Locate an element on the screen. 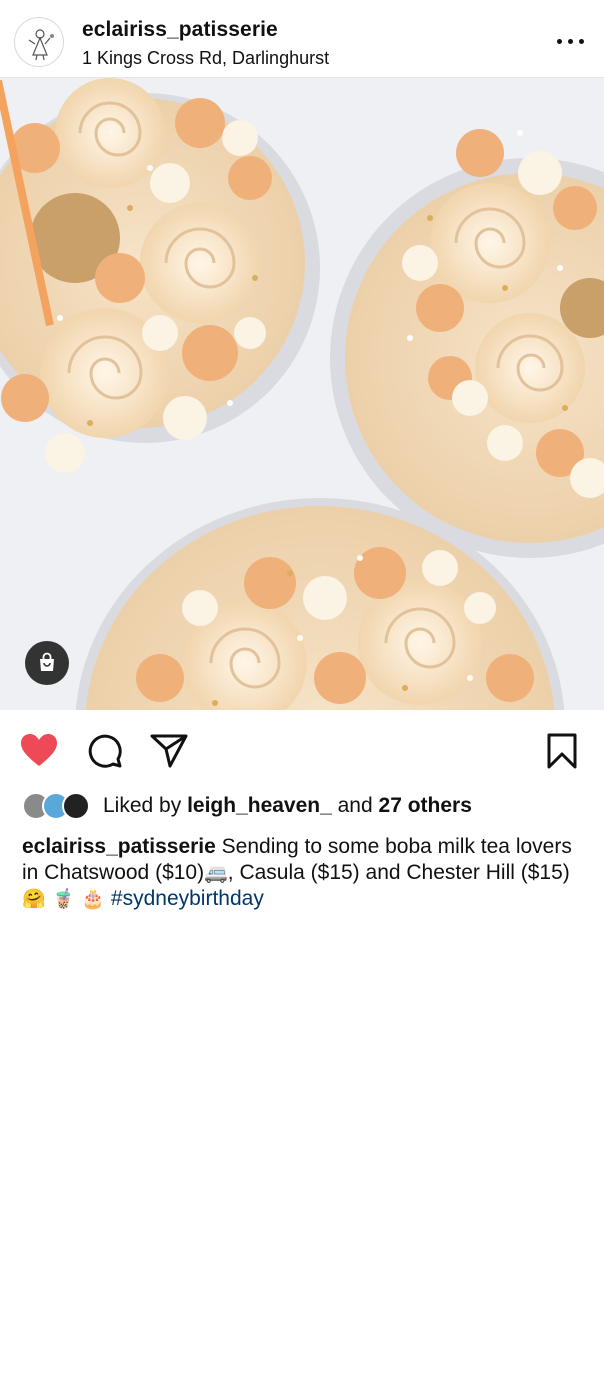  caption-username: eclairiss_patisserie is located at coordinates (119, 846).